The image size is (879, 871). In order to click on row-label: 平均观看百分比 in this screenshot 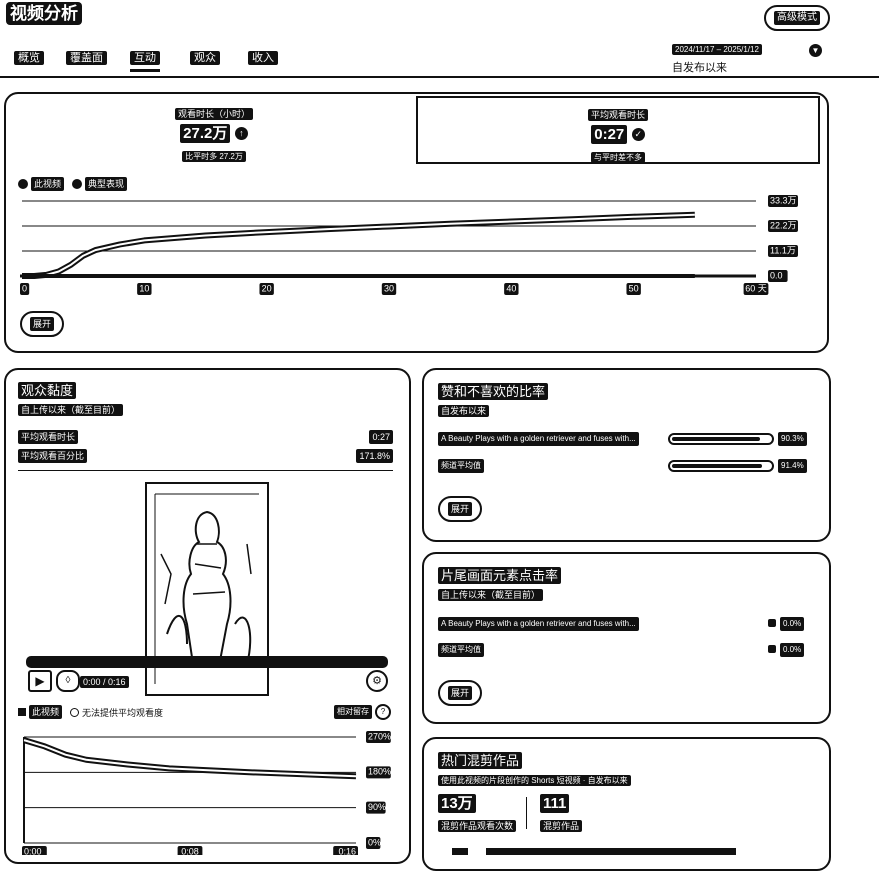, I will do `click(53, 456)`.